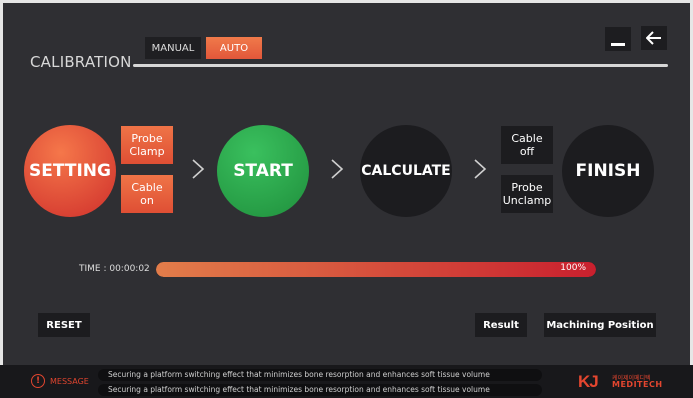 The height and width of the screenshot is (398, 693). What do you see at coordinates (618, 39) in the screenshot?
I see `minimize-button` at bounding box center [618, 39].